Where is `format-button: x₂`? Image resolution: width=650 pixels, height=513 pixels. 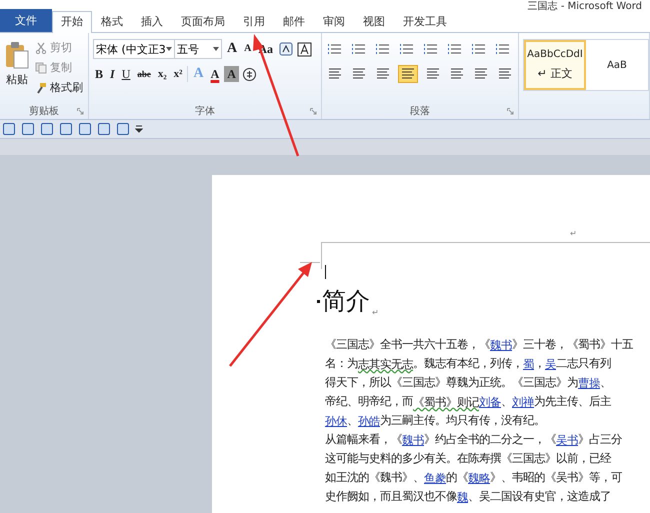
format-button: x₂ is located at coordinates (162, 74).